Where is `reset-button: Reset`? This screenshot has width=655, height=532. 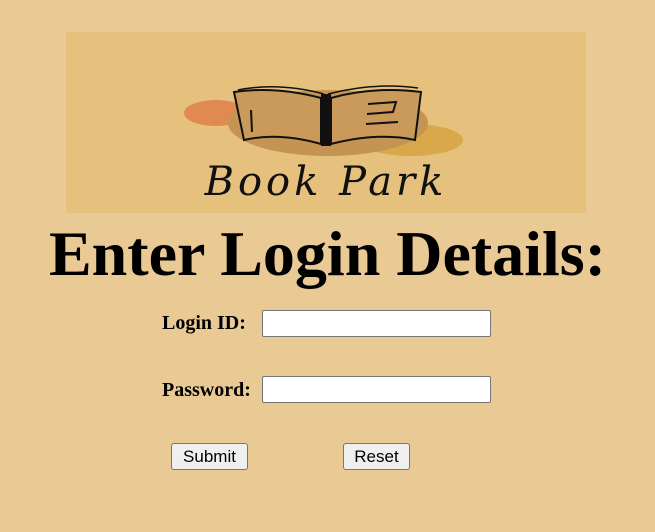
reset-button: Reset is located at coordinates (376, 456).